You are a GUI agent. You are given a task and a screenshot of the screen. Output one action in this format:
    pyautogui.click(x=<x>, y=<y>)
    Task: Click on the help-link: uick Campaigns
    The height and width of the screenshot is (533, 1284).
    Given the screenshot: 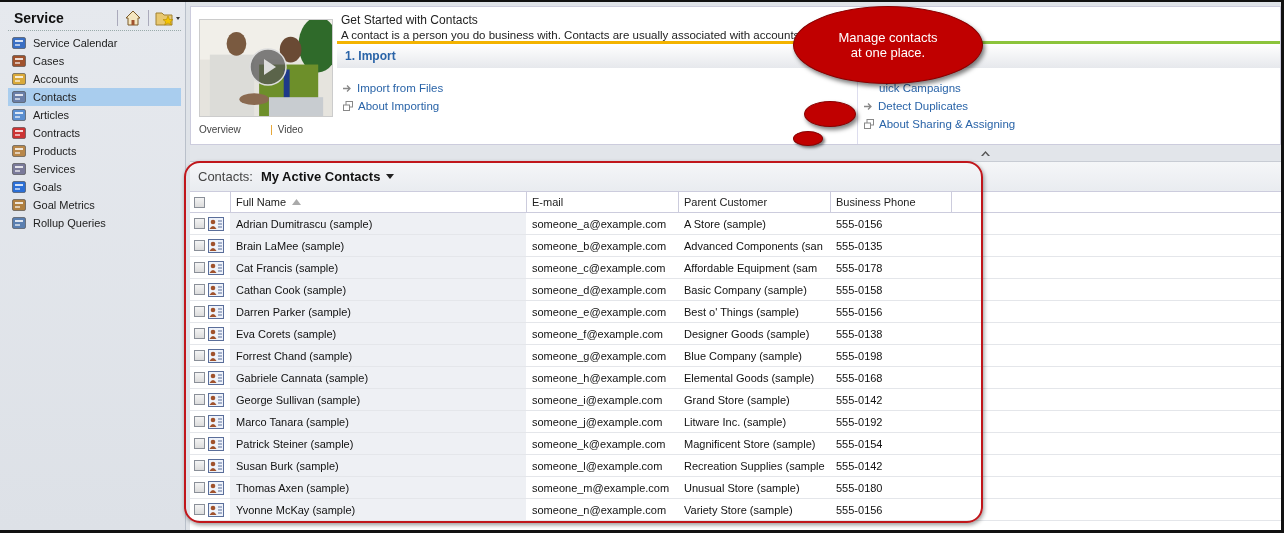 What is the action you would take?
    pyautogui.click(x=920, y=88)
    